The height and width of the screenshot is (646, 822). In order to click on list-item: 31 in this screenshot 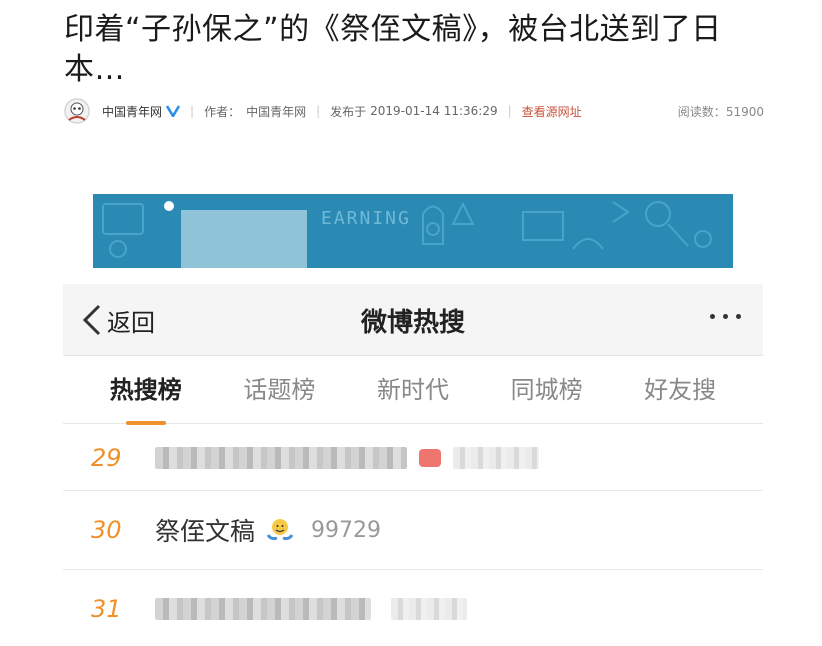, I will do `click(413, 608)`.